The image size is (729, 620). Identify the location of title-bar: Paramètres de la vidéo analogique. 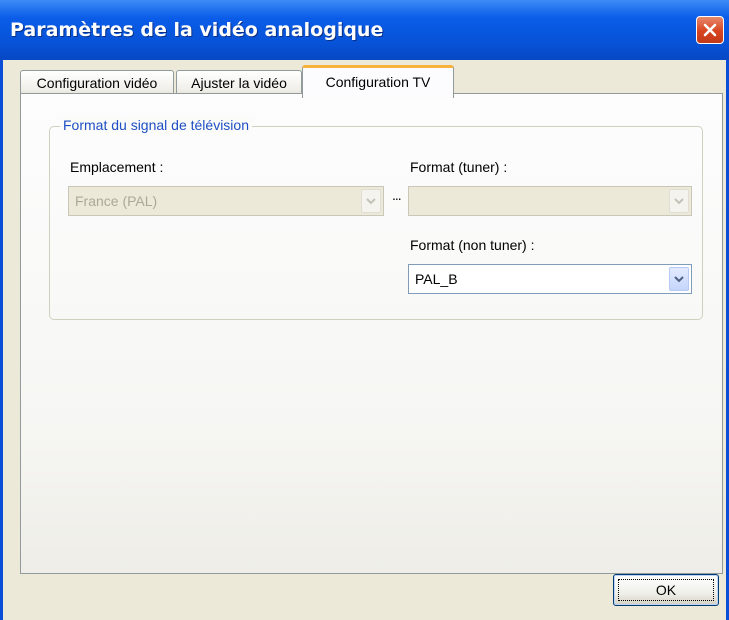
(364, 30).